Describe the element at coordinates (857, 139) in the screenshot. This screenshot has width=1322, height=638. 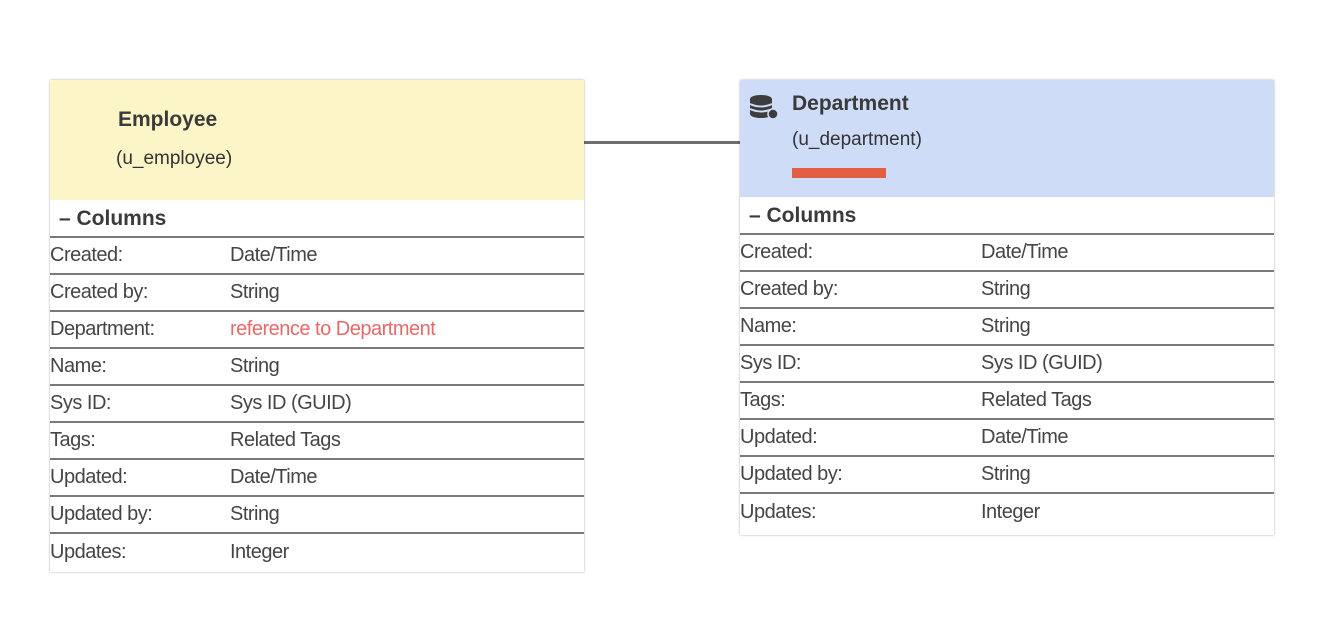
I see `table-name: (u_department)` at that location.